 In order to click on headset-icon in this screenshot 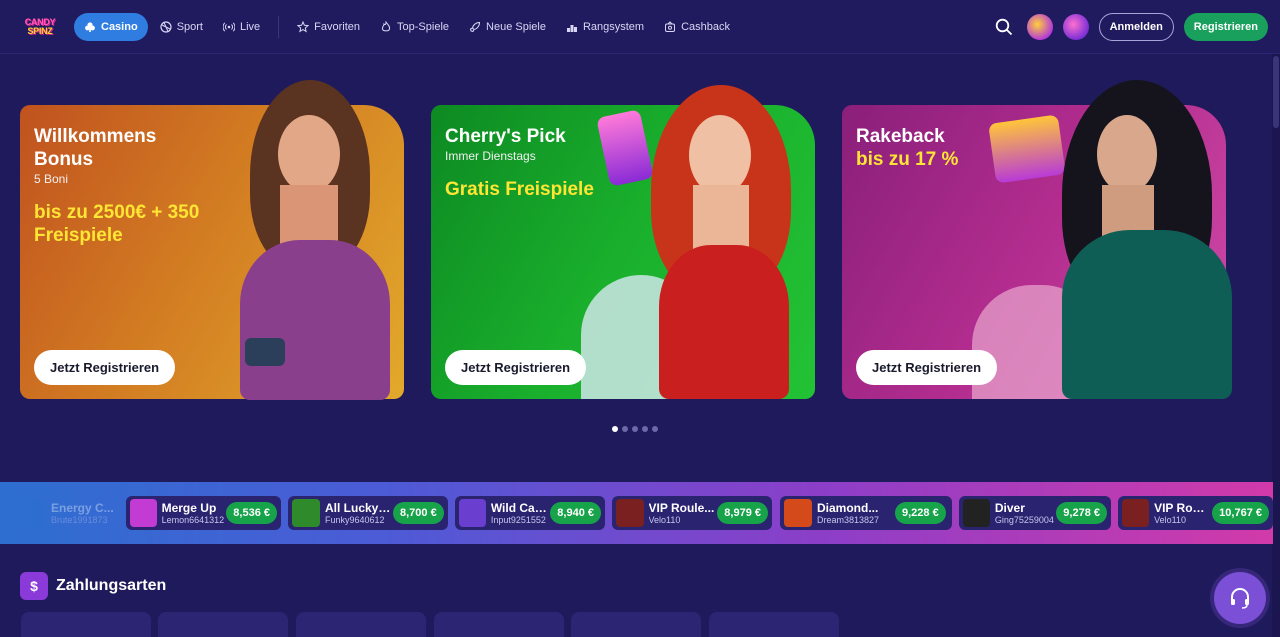, I will do `click(1240, 598)`.